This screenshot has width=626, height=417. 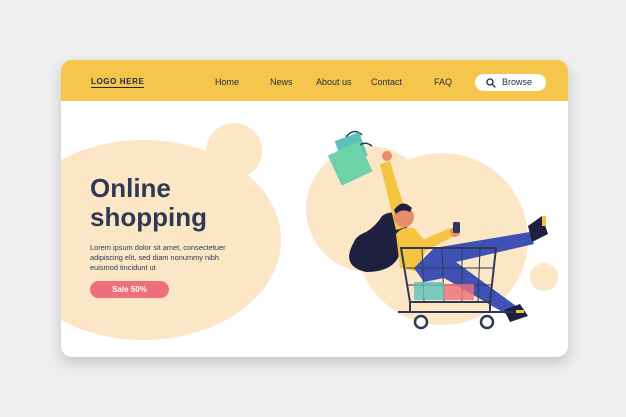 What do you see at coordinates (123, 267) in the screenshot?
I see `description-line-3: euismod tincidunt ut` at bounding box center [123, 267].